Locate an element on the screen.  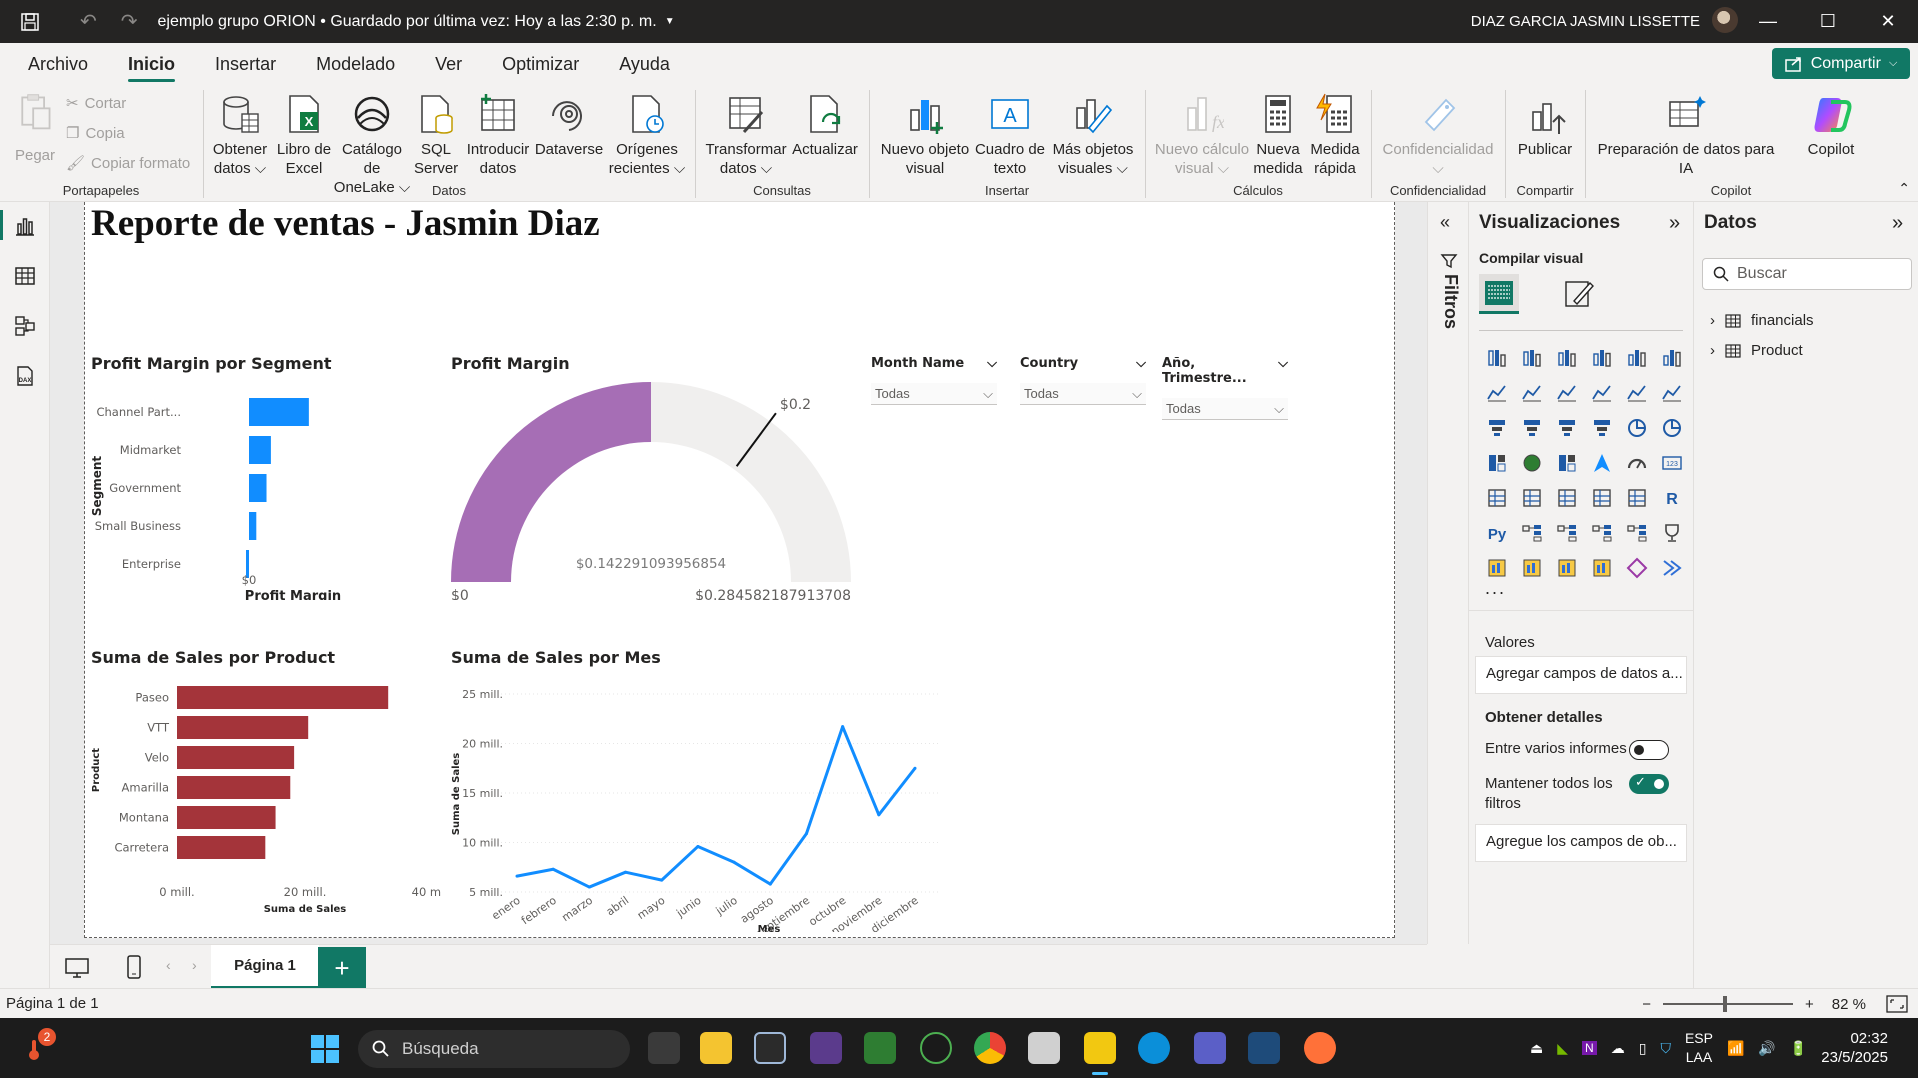
dataverse-button: Dataverse is located at coordinates (569, 125).